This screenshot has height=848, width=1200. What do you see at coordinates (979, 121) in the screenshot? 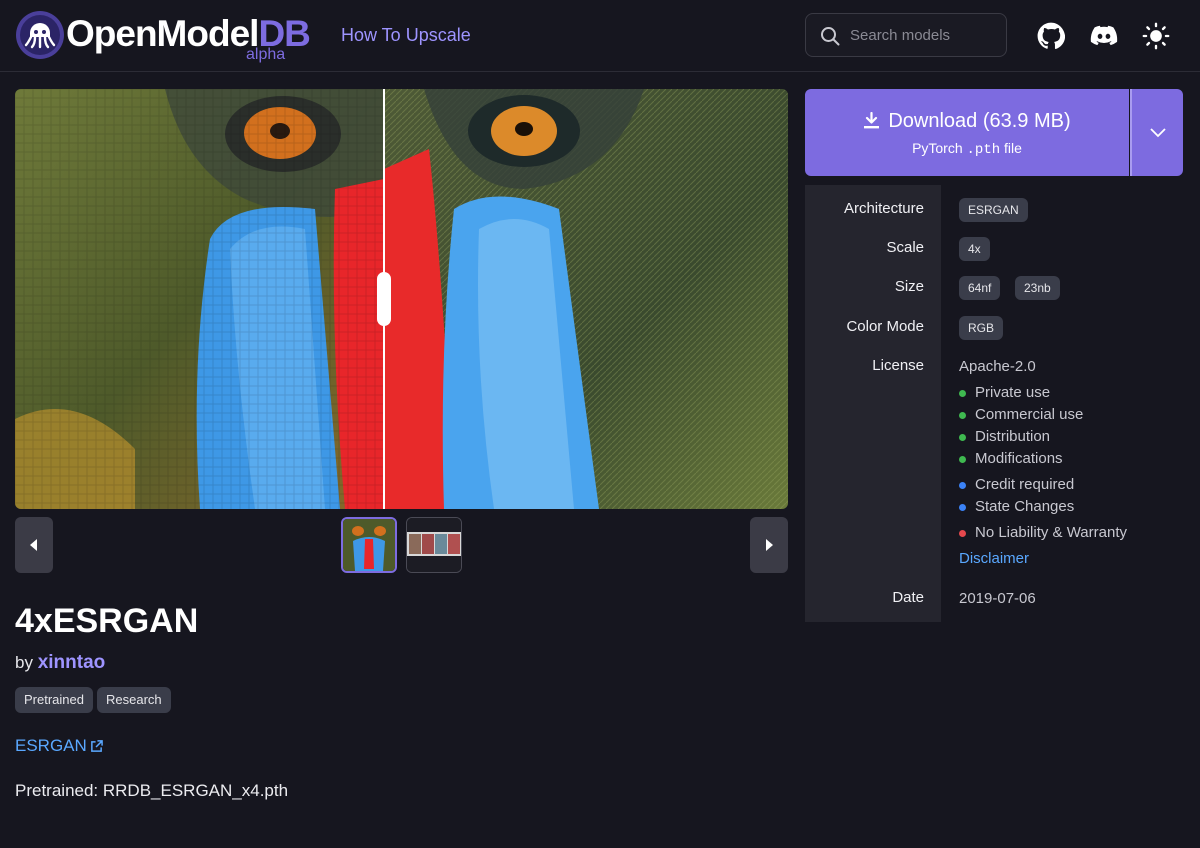
I see `download-label: Download (63.9 MB)` at bounding box center [979, 121].